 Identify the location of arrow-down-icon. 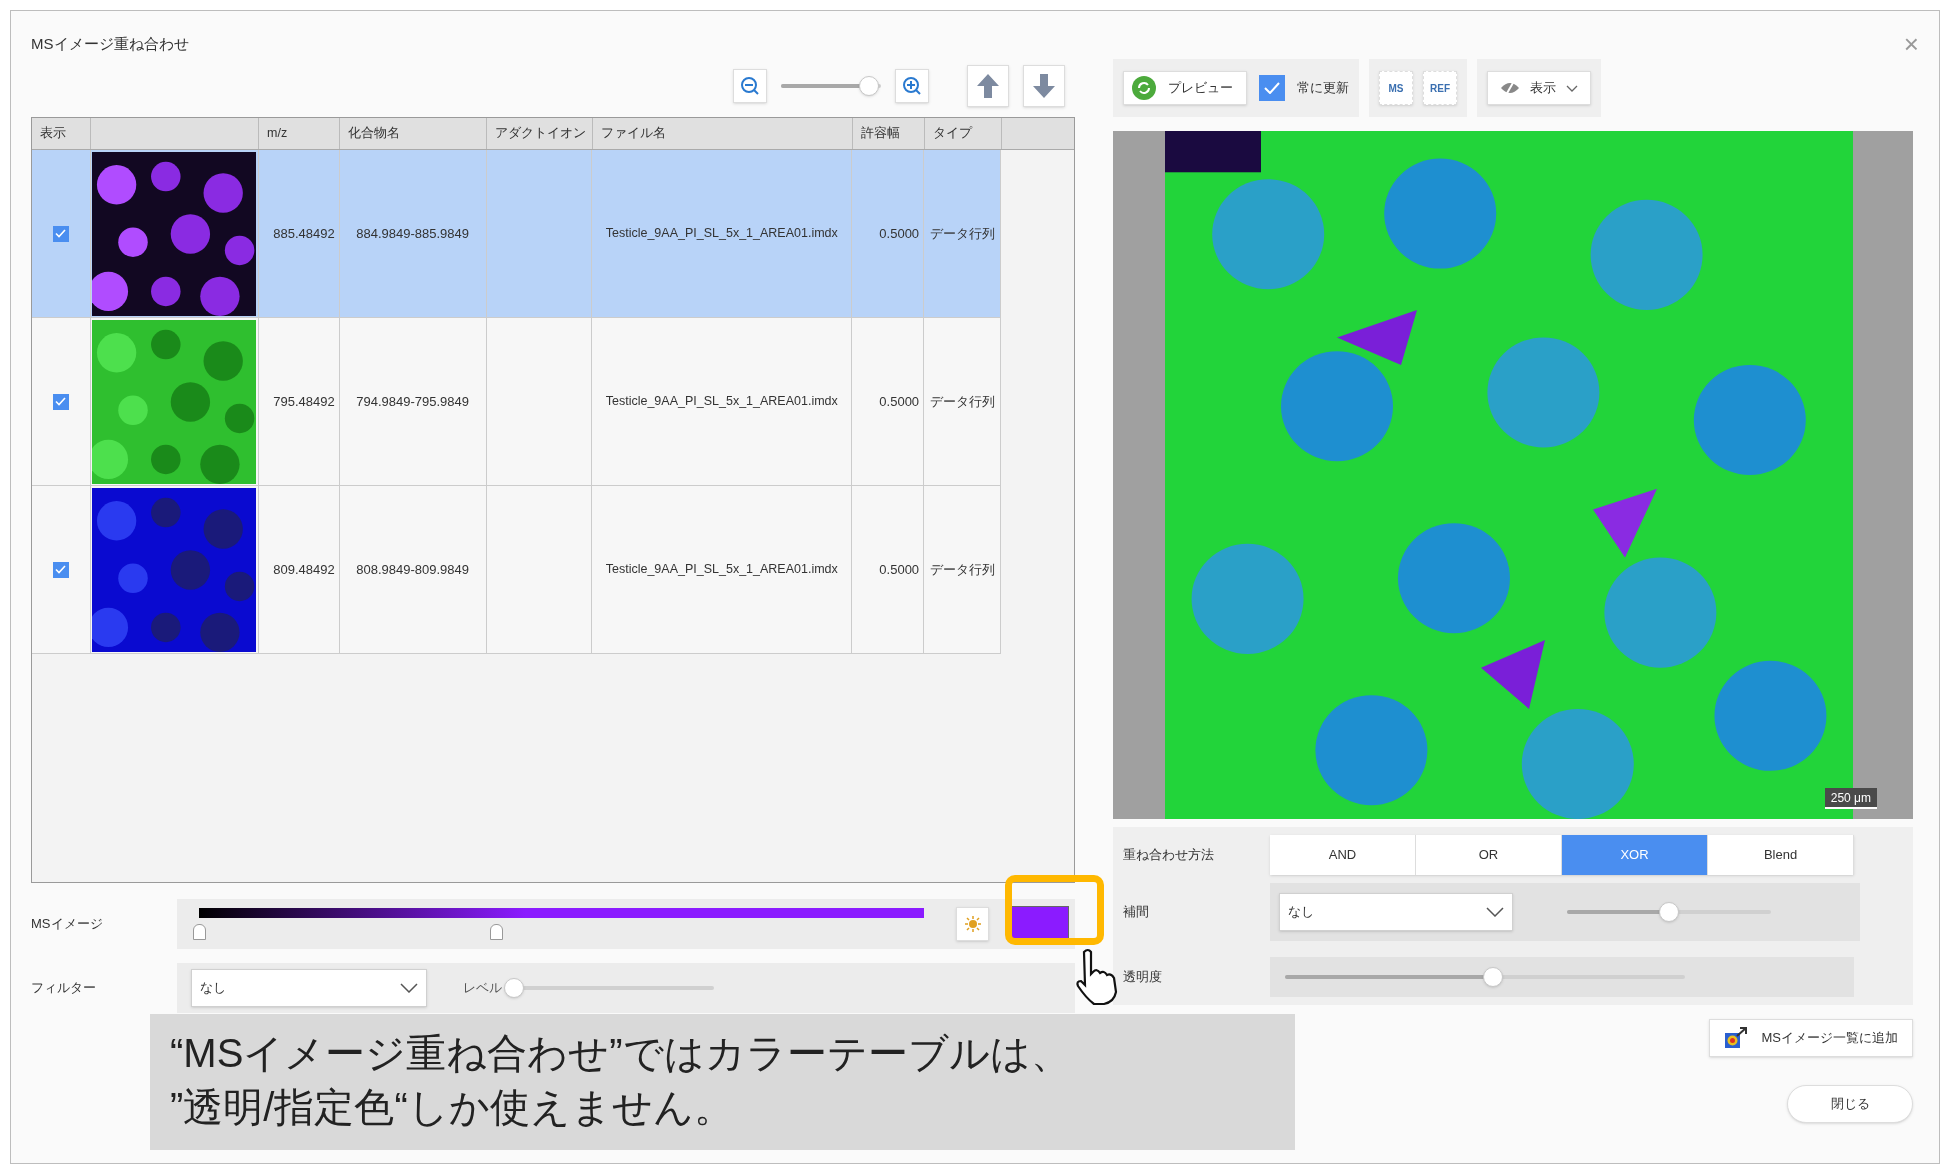
(1044, 86).